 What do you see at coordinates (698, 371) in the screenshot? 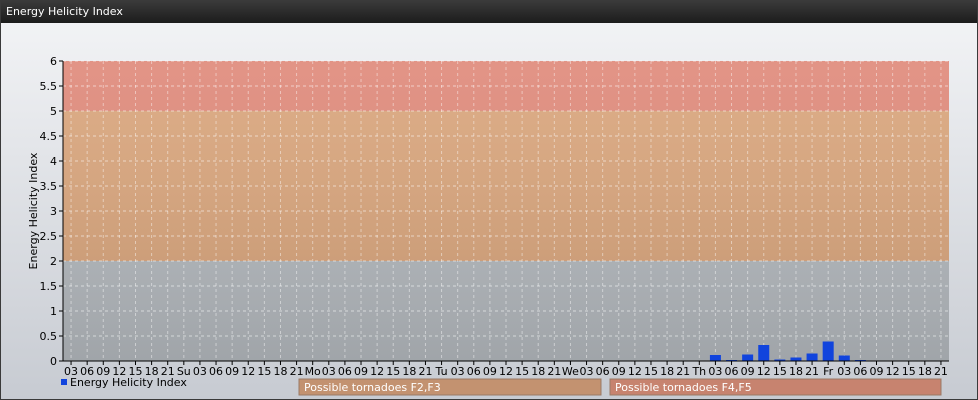
I see `x-tick-label: Th` at bounding box center [698, 371].